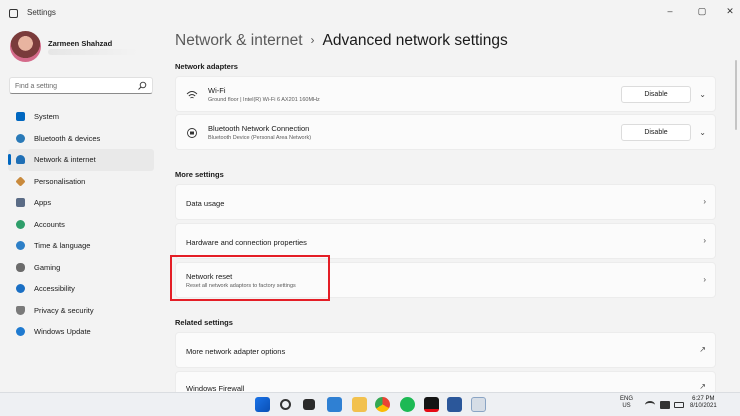  I want to click on disable-wifi-button: Disable, so click(656, 94).